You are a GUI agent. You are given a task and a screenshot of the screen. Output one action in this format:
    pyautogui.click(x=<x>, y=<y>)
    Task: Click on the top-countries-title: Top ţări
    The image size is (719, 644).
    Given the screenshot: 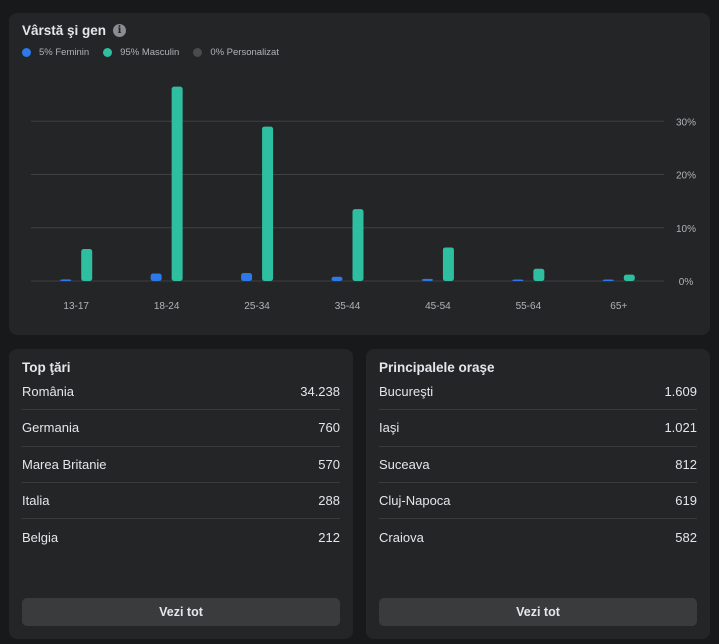 What is the action you would take?
    pyautogui.click(x=46, y=367)
    